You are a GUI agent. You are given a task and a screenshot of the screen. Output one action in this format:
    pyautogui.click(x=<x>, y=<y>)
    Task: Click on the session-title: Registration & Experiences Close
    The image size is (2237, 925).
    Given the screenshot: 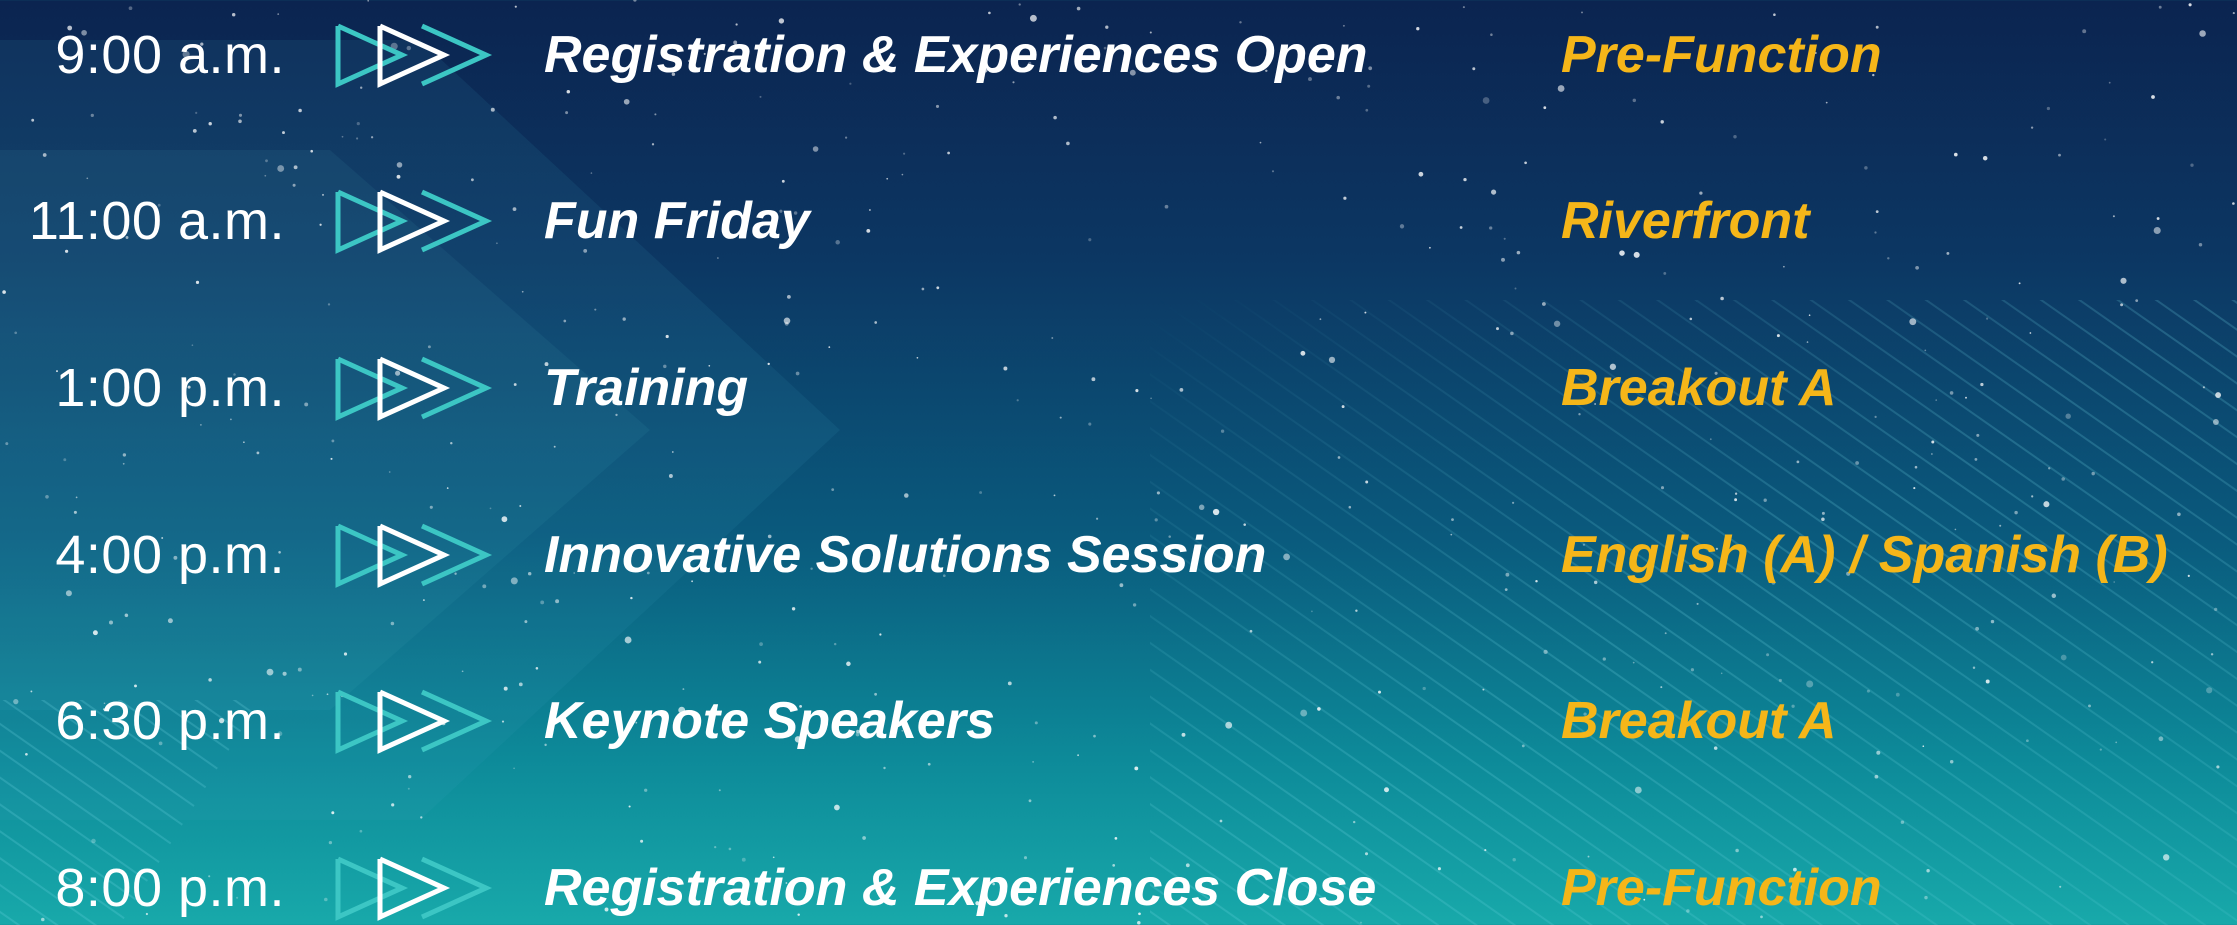 What is the action you would take?
    pyautogui.click(x=960, y=888)
    